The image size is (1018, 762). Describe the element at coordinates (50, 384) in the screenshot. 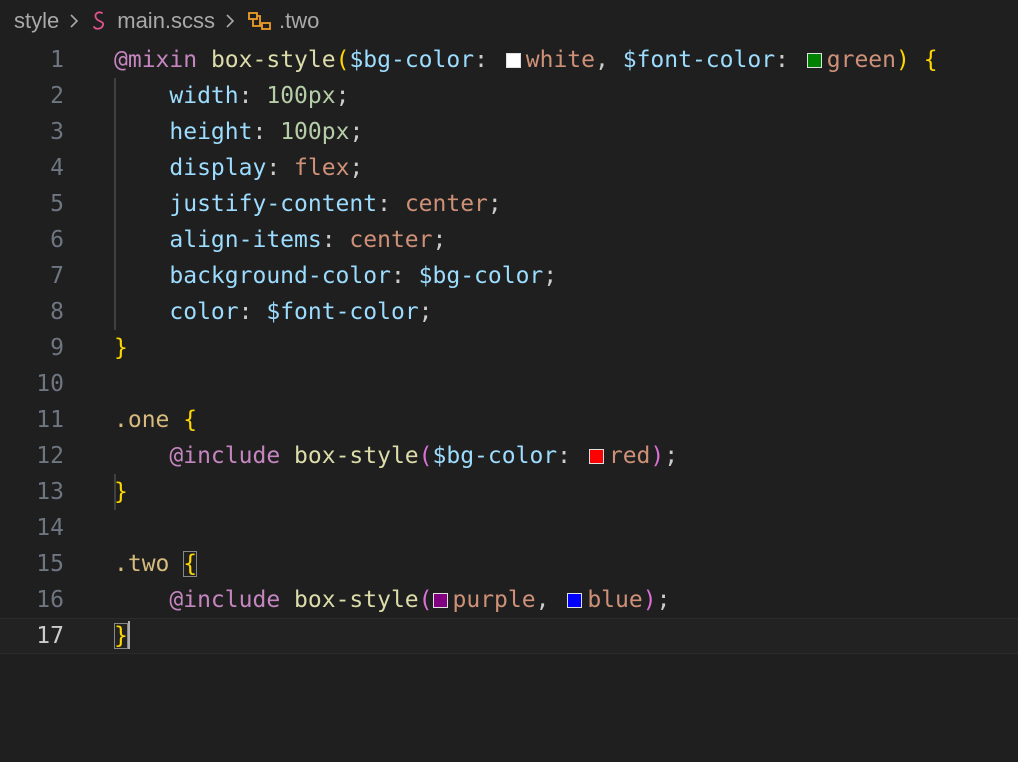

I see `line-number: 10` at that location.